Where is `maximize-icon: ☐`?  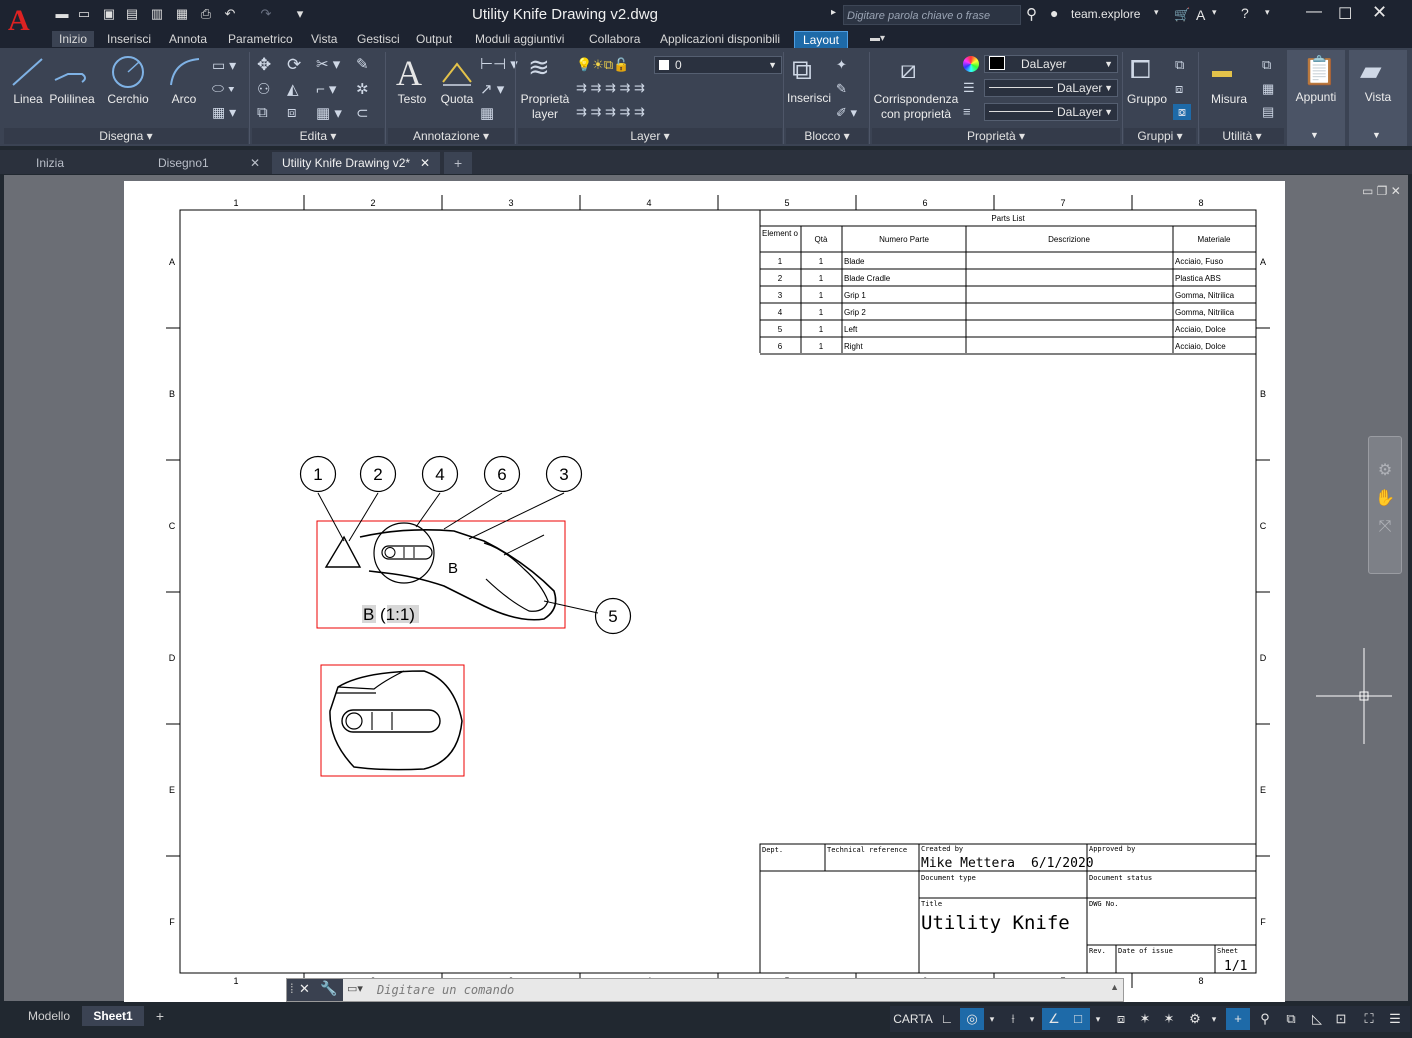
maximize-icon: ☐ is located at coordinates (1345, 14).